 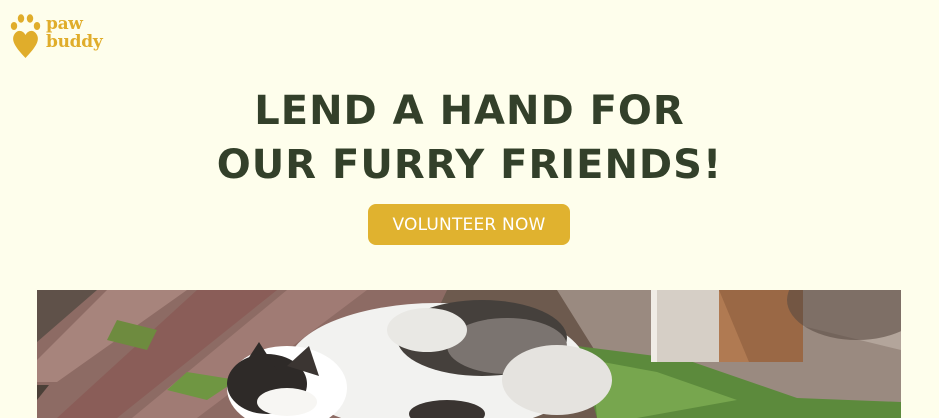 I want to click on brand-wordmark: paw buddy, so click(x=74, y=33).